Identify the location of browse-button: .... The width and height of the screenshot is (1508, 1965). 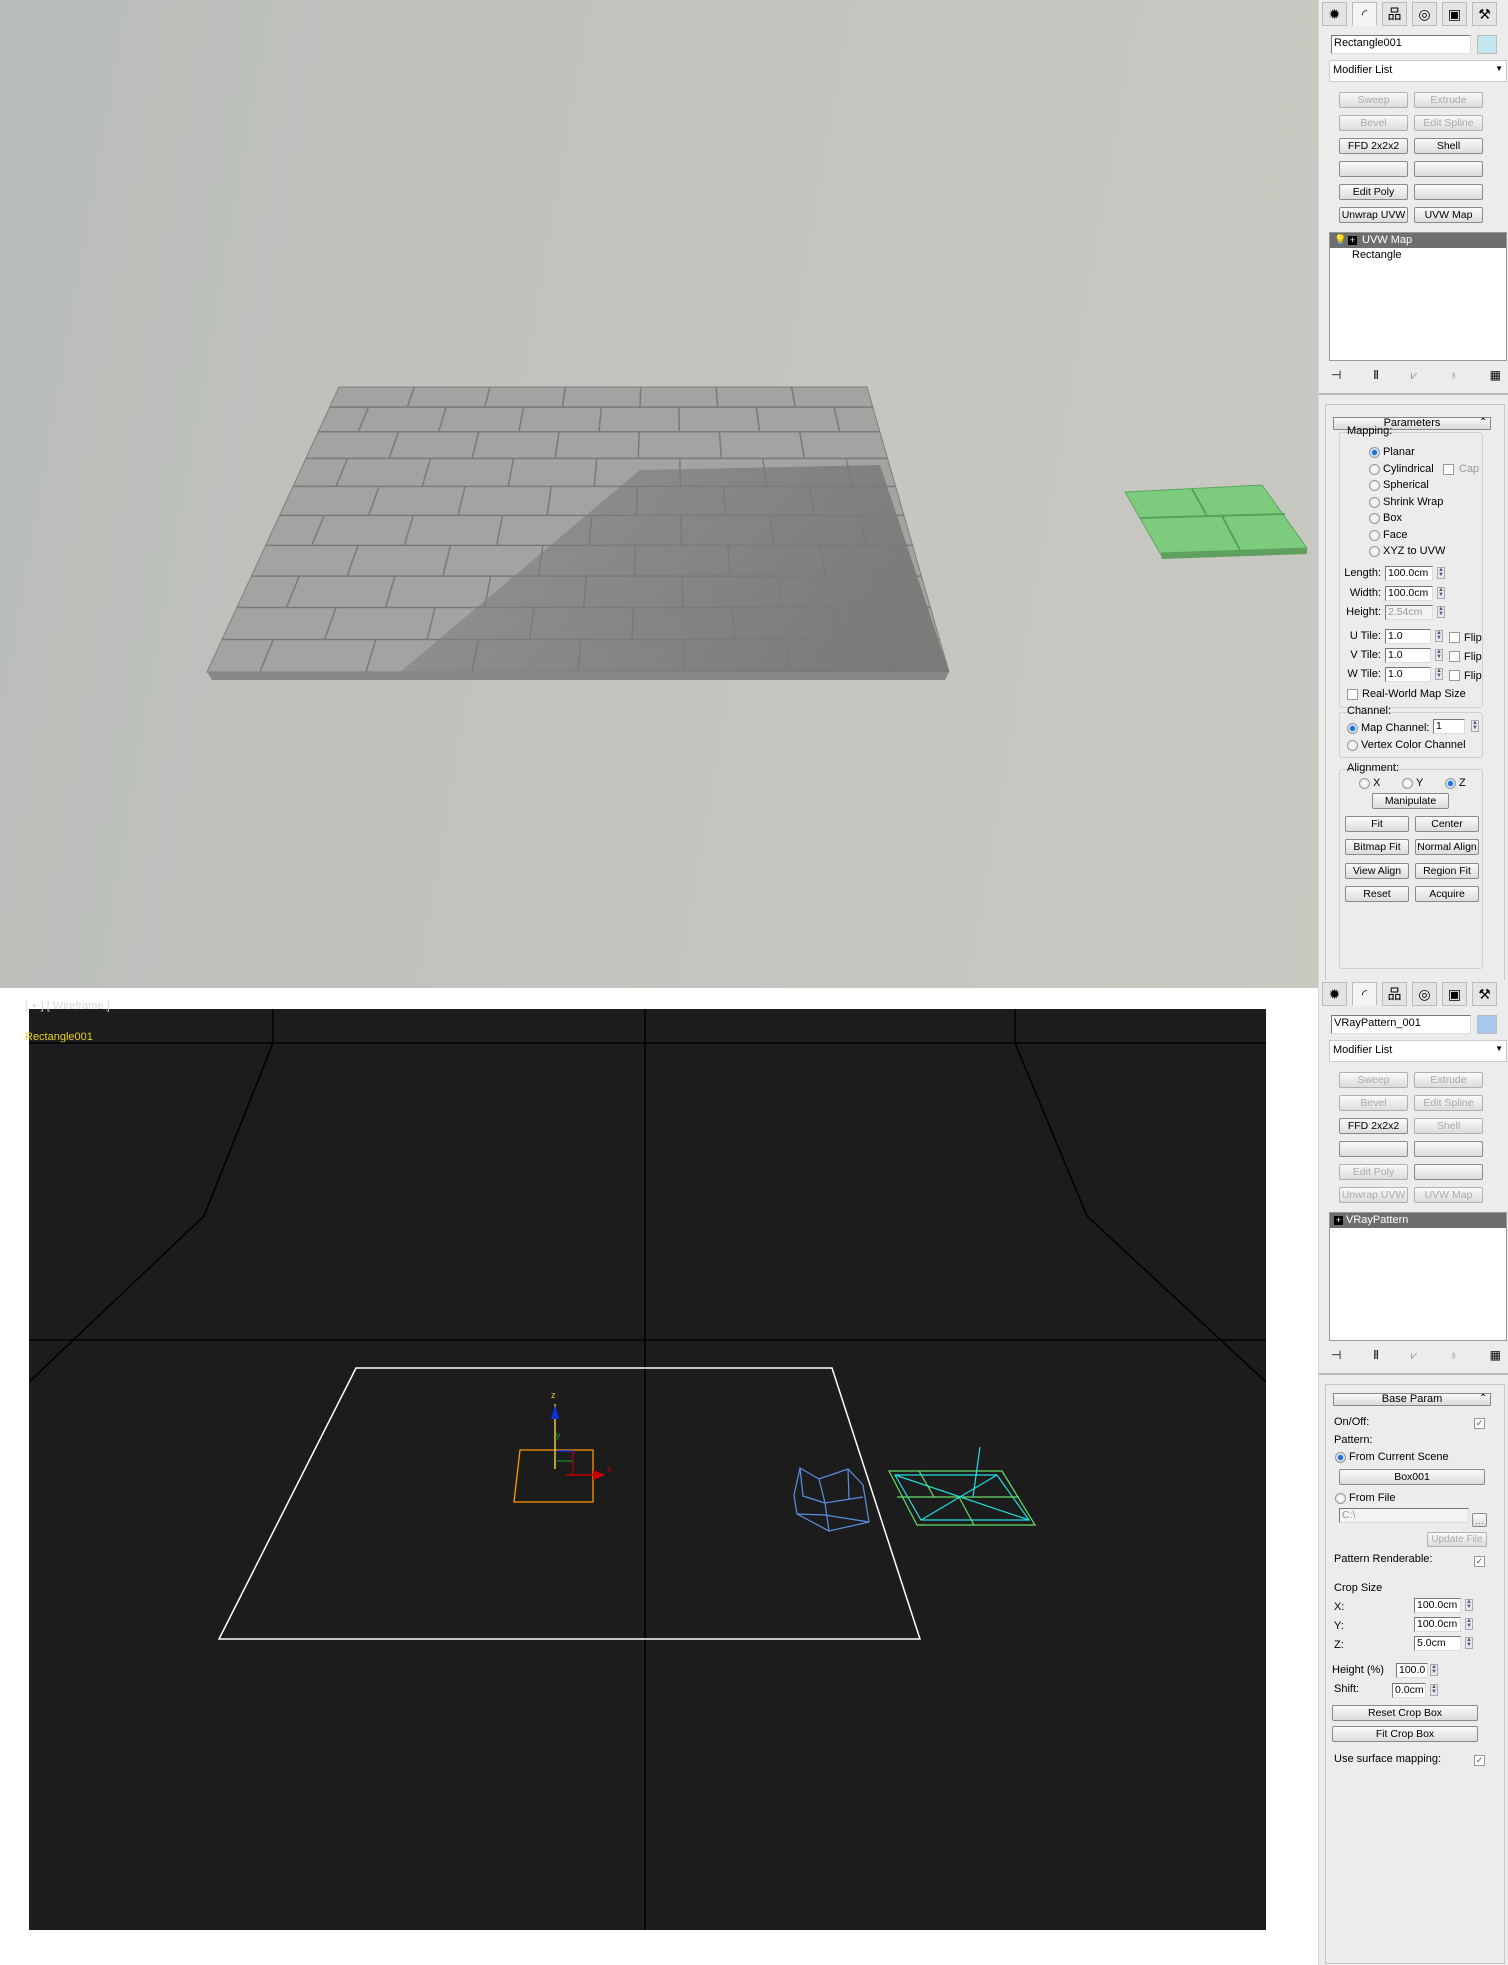
(1479, 1520).